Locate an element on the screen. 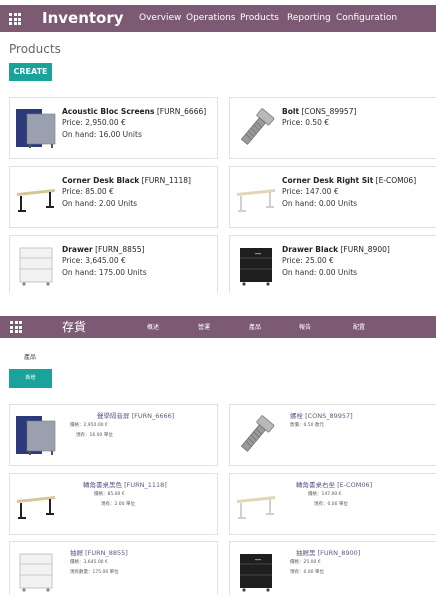  menu-overview: 概述 is located at coordinates (153, 326).